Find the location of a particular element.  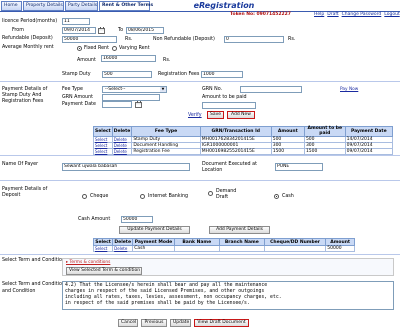

change-password-link: Change Password is located at coordinates (362, 14).